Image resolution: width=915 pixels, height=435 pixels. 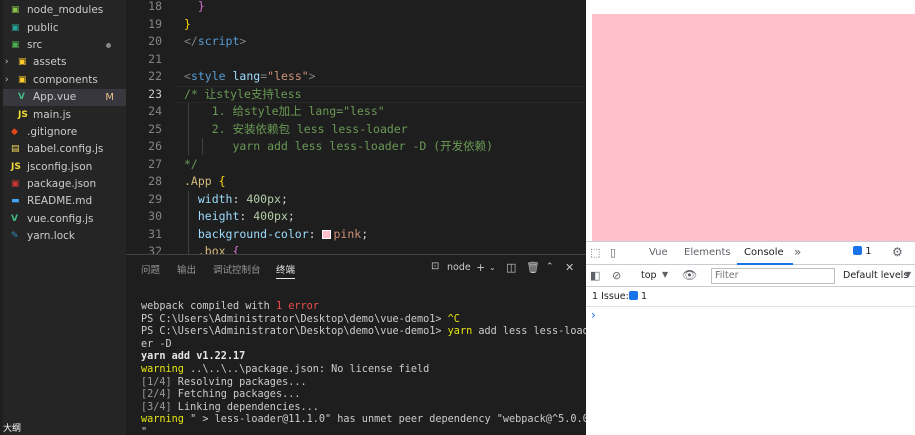 What do you see at coordinates (613, 252) in the screenshot?
I see `device-toolbar-icon: ▯` at bounding box center [613, 252].